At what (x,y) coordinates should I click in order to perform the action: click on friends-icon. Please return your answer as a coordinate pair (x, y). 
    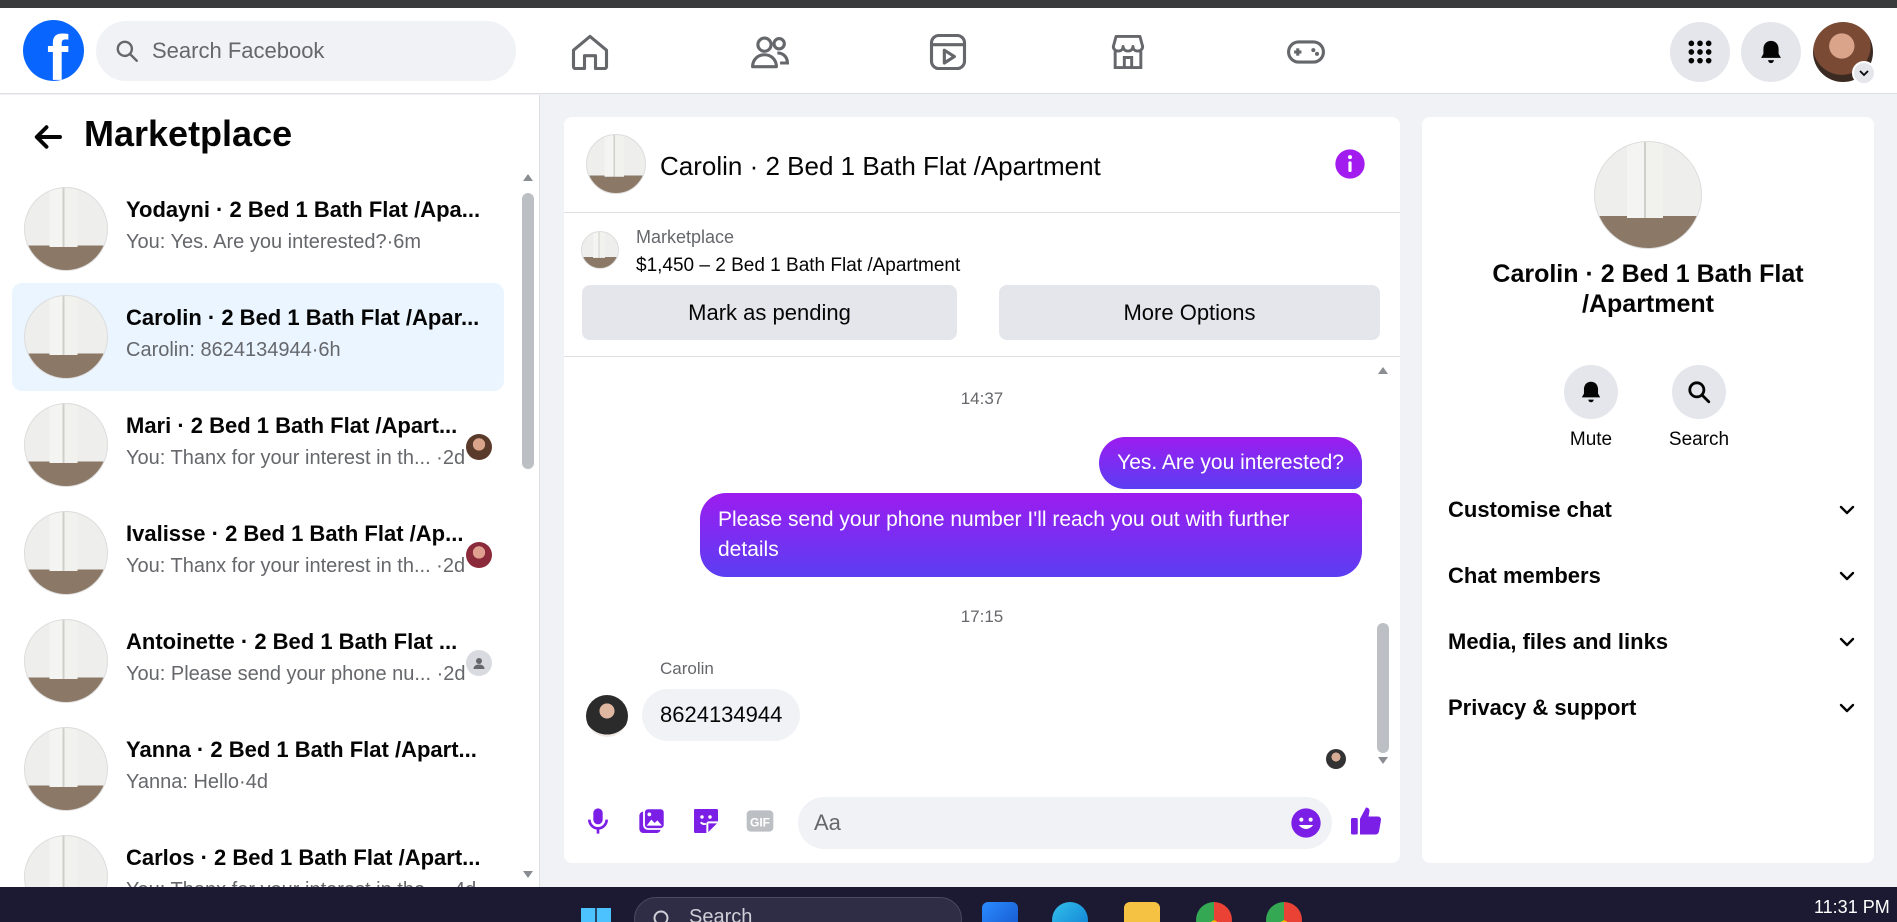
    Looking at the image, I should click on (770, 52).